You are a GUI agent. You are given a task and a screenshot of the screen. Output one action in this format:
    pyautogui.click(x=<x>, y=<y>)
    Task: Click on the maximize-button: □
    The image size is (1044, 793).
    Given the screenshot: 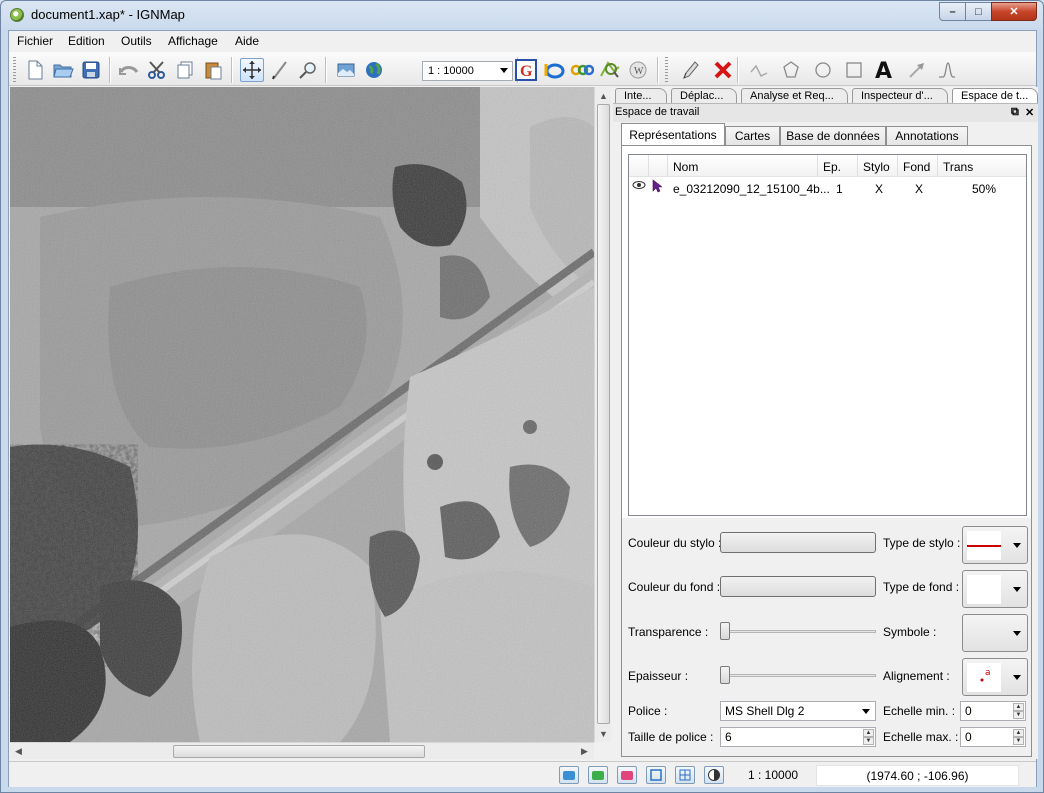 What is the action you would take?
    pyautogui.click(x=978, y=11)
    